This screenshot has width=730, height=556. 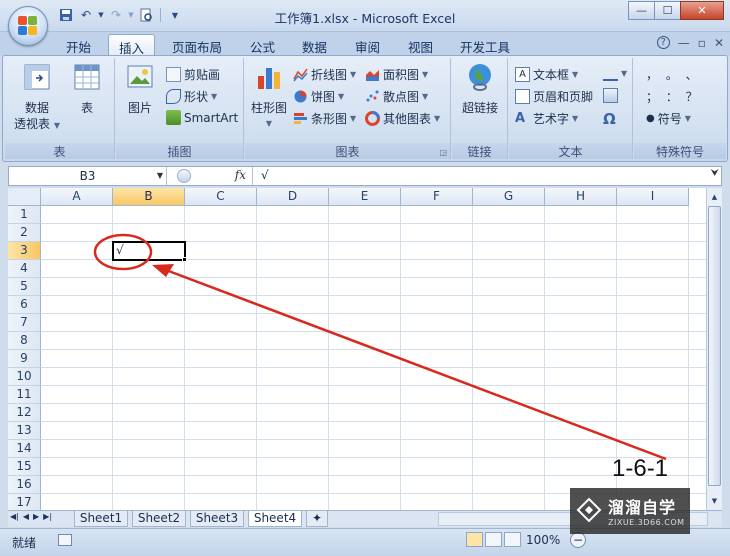 I want to click on other-charts-button: 其他图表 ▼, so click(x=402, y=118).